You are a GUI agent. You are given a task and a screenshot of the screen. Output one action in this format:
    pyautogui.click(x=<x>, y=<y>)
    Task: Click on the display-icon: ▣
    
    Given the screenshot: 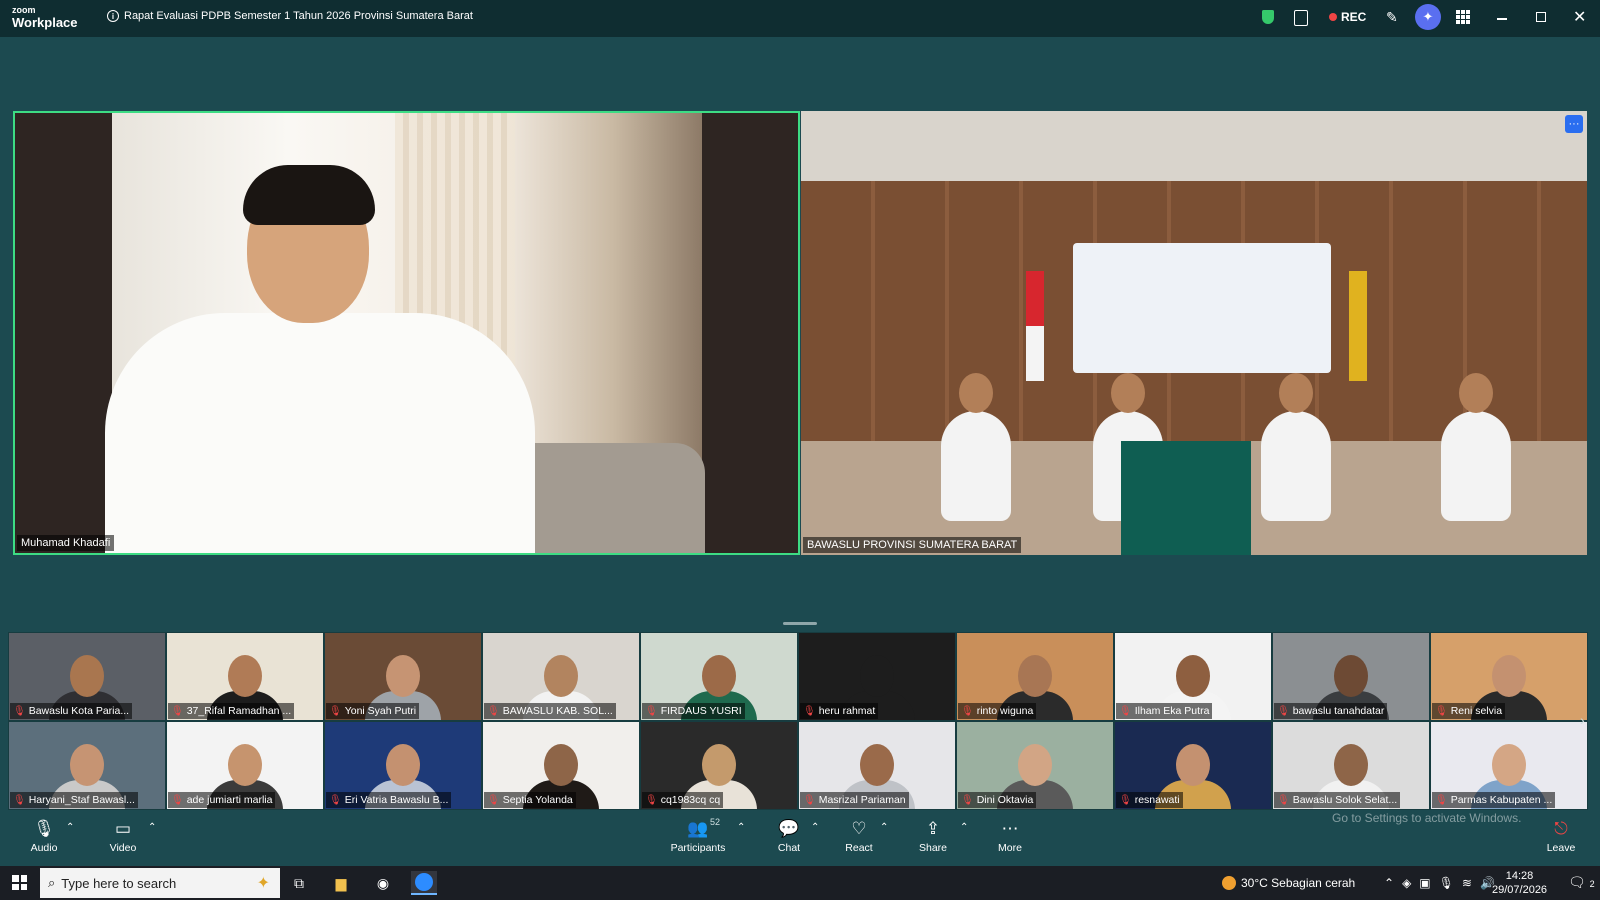 What is the action you would take?
    pyautogui.click(x=1424, y=883)
    